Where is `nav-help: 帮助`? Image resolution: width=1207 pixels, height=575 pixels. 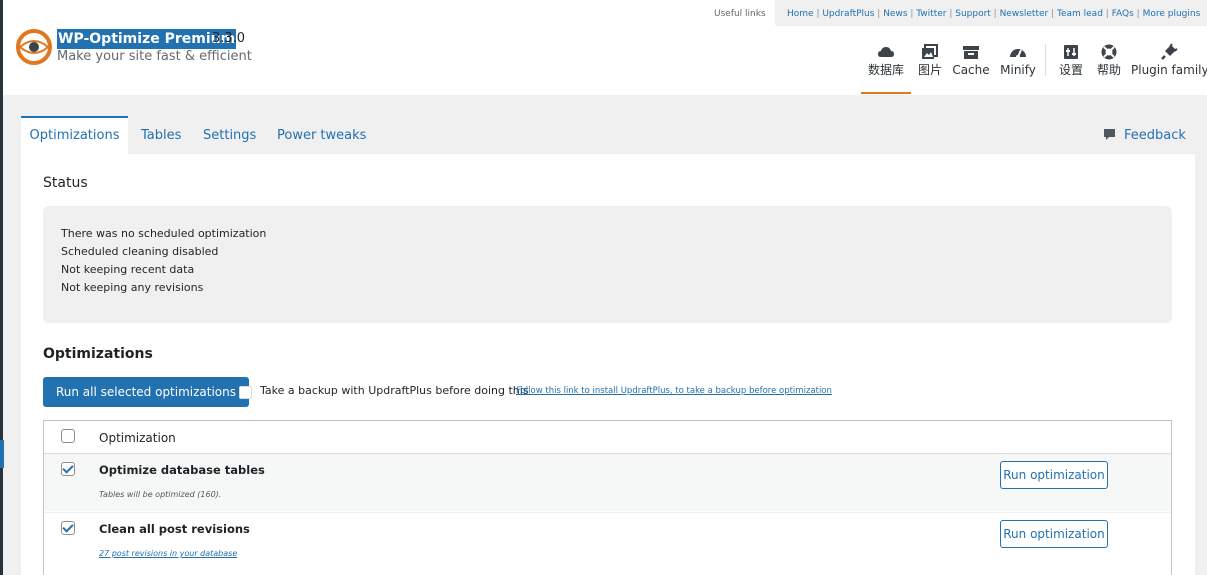
nav-help: 帮助 is located at coordinates (1109, 68).